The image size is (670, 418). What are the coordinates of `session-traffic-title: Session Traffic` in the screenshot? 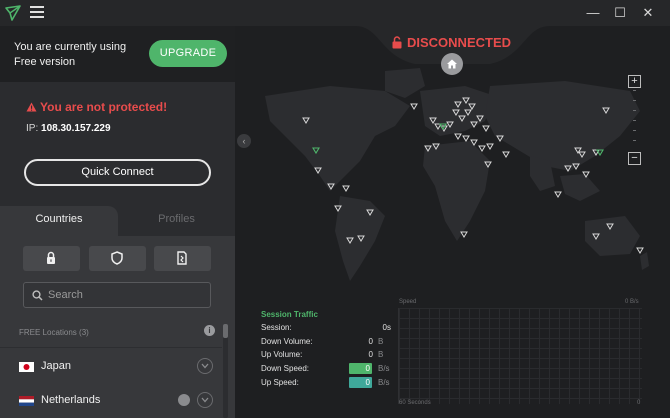 It's located at (289, 314).